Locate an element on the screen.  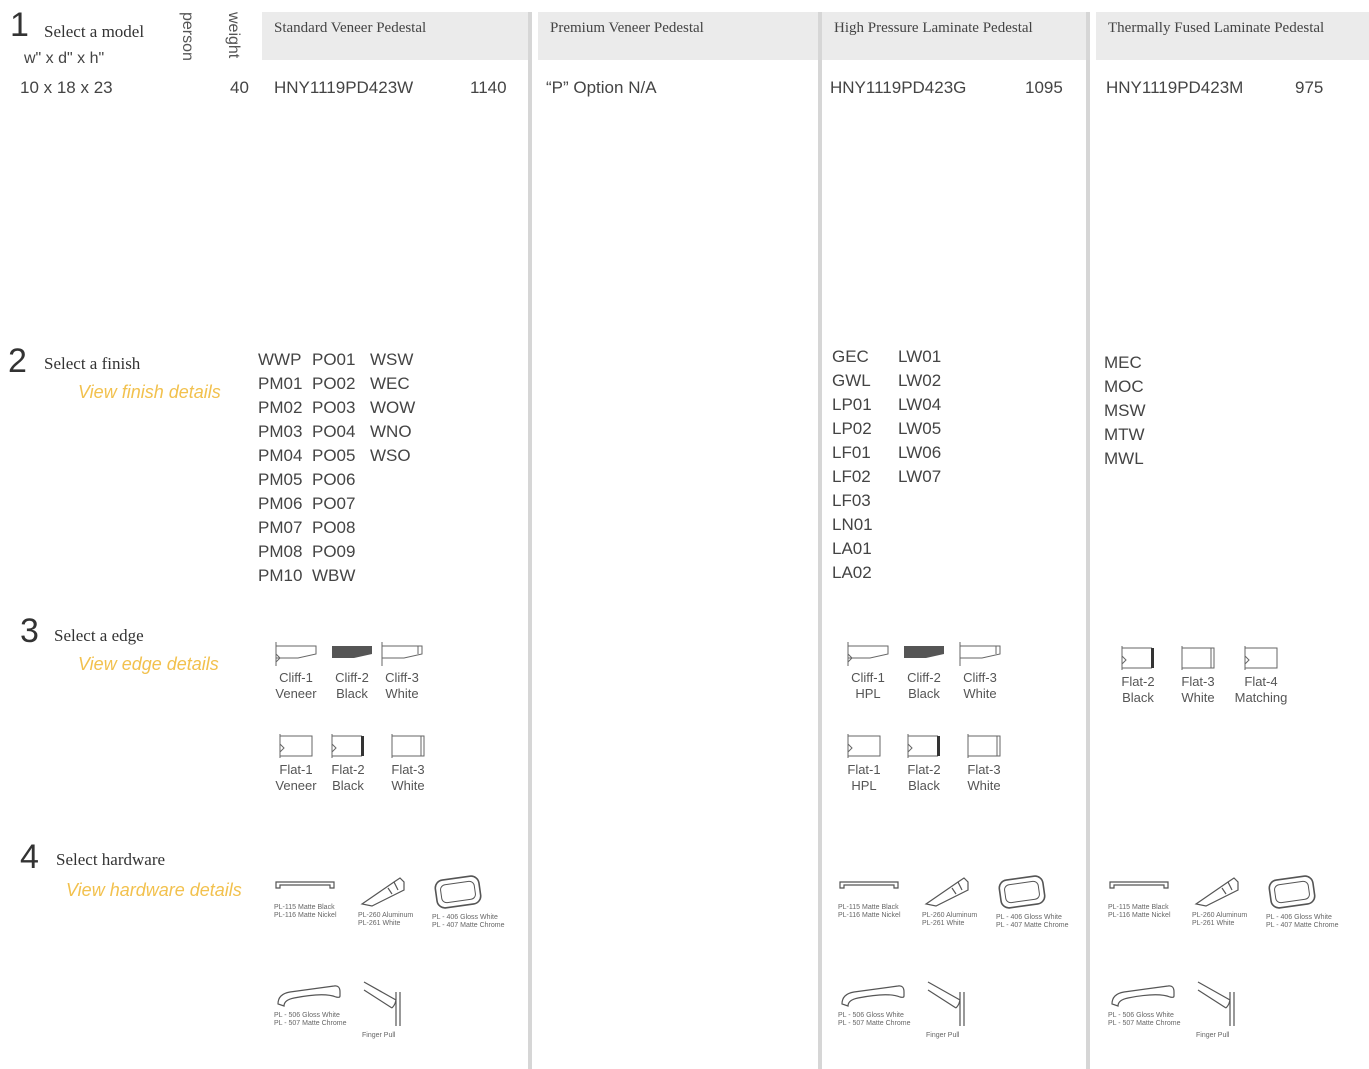
edge-flat-4-matching: Flat-4 Matching is located at coordinates (1261, 675).